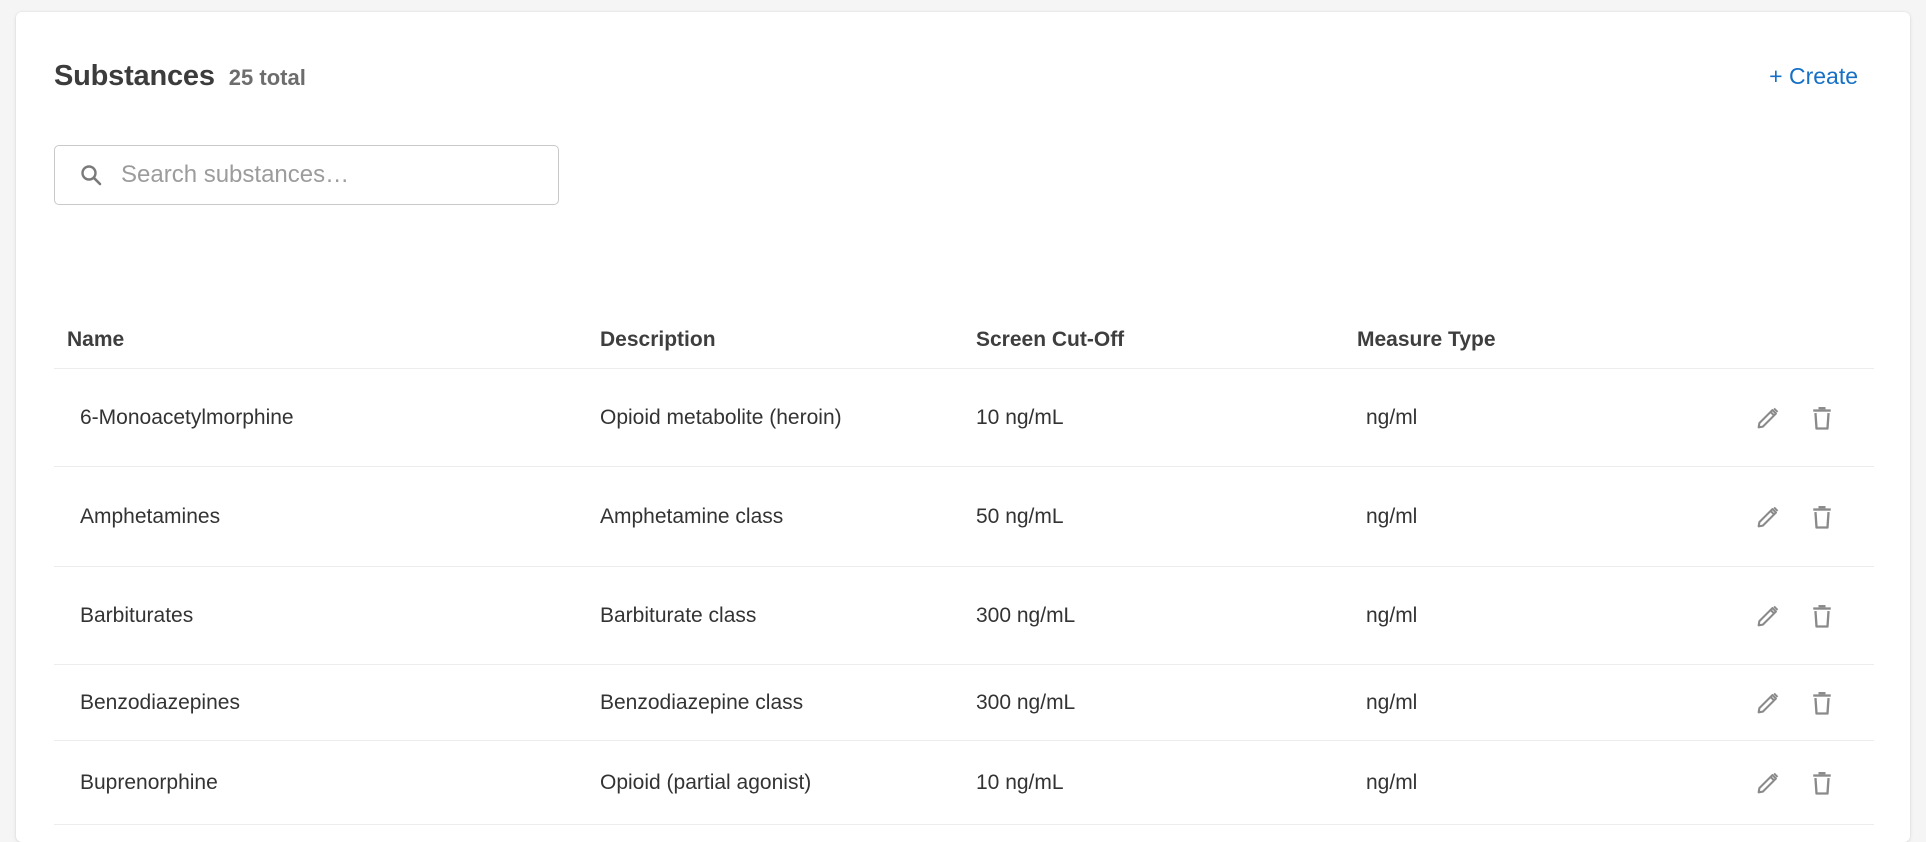 The height and width of the screenshot is (842, 1926). I want to click on column-header-description: Description, so click(788, 340).